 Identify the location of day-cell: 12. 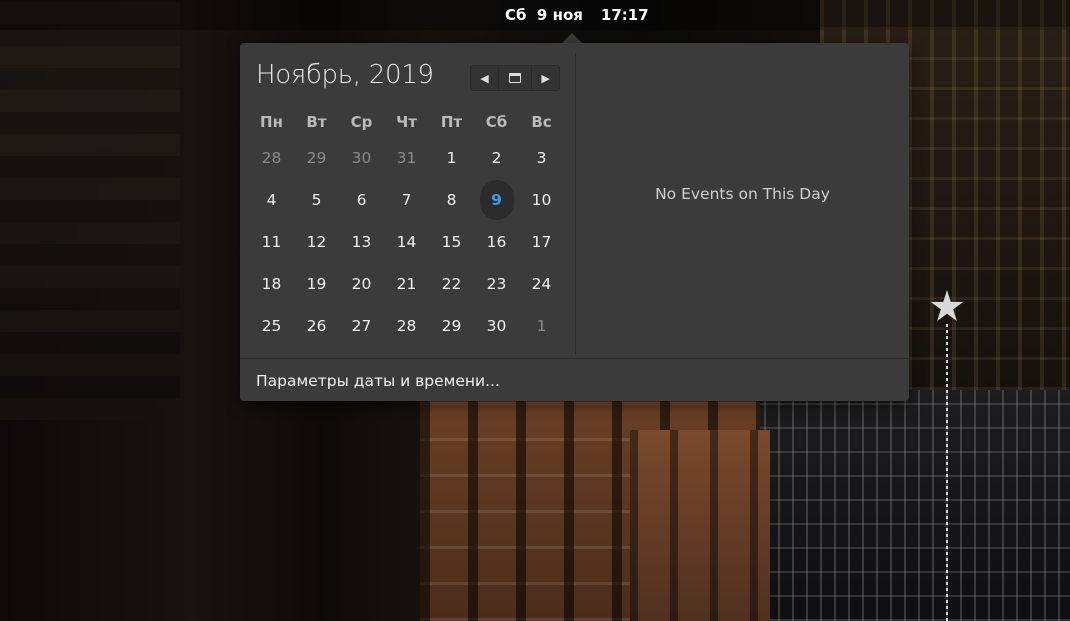
(316, 242).